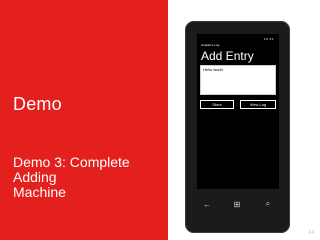  What do you see at coordinates (37, 104) in the screenshot?
I see `slide-heading: Demo` at bounding box center [37, 104].